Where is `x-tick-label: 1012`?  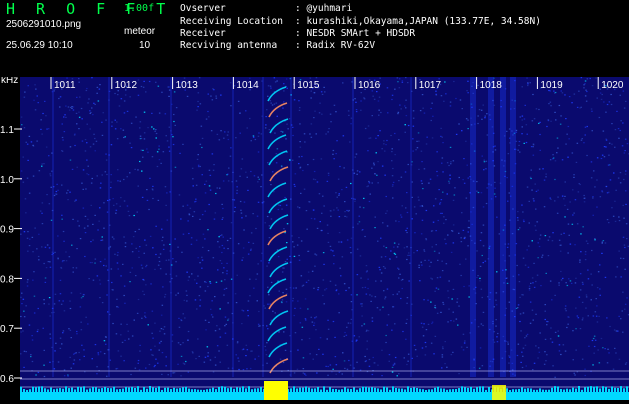 x-tick-label: 1012 is located at coordinates (126, 85).